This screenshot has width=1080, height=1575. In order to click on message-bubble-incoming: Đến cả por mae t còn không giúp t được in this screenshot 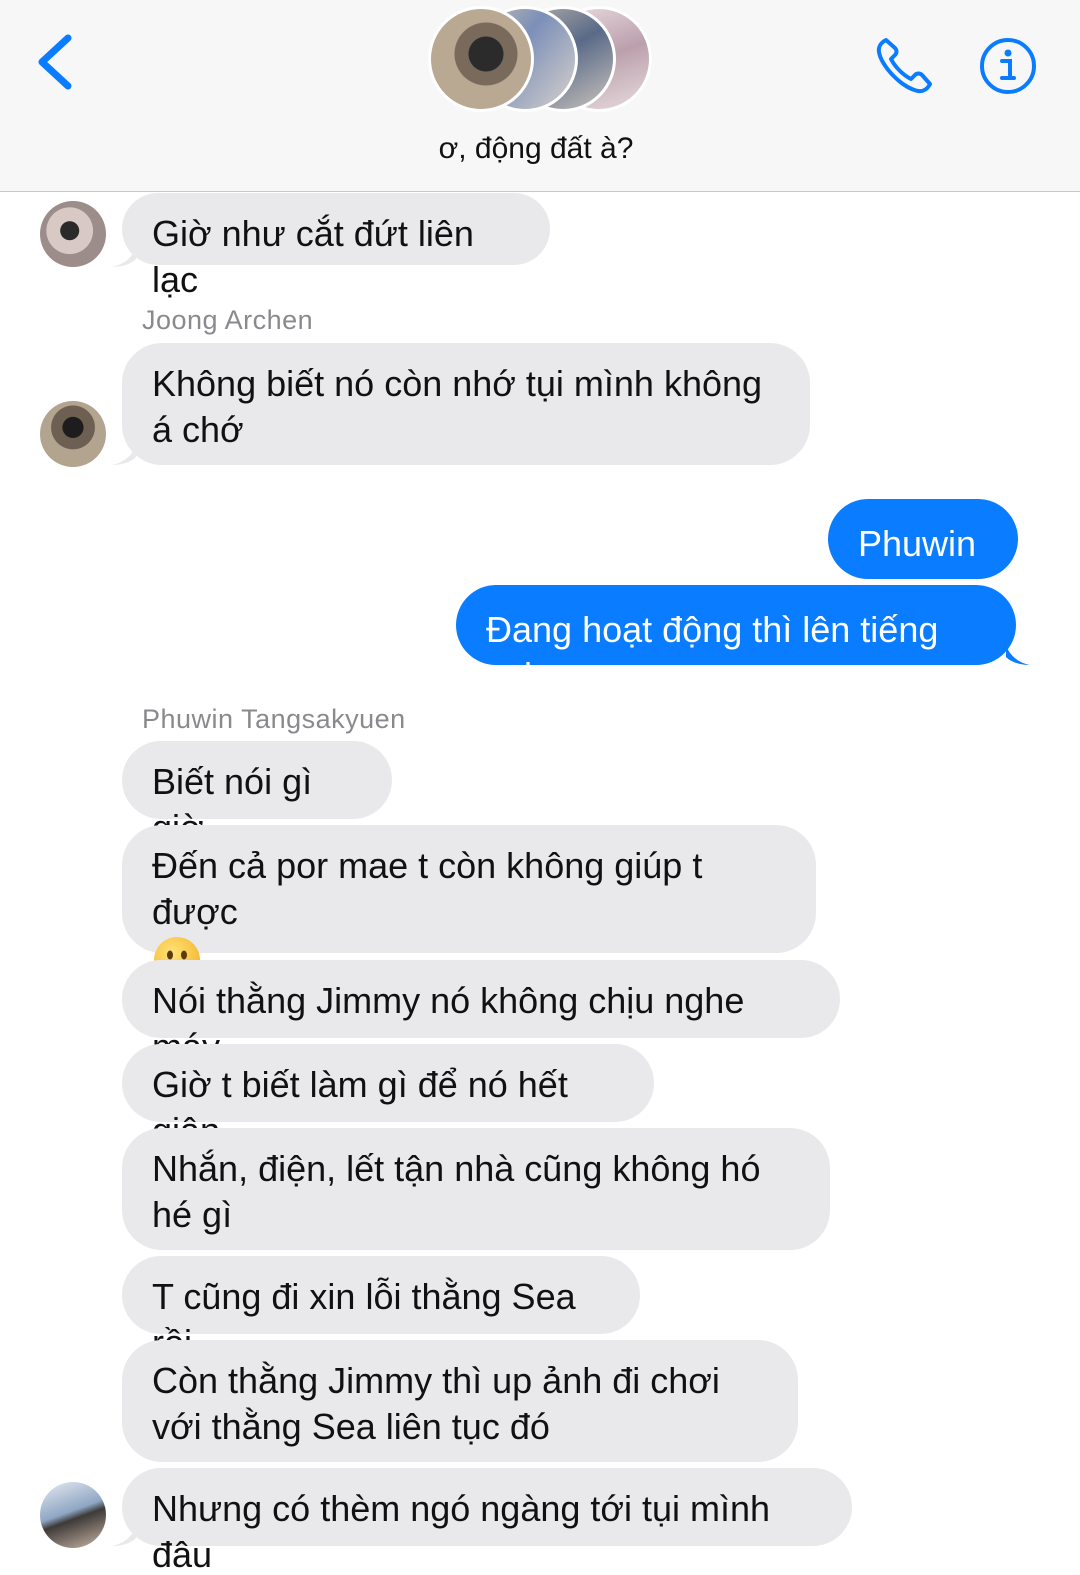, I will do `click(469, 904)`.